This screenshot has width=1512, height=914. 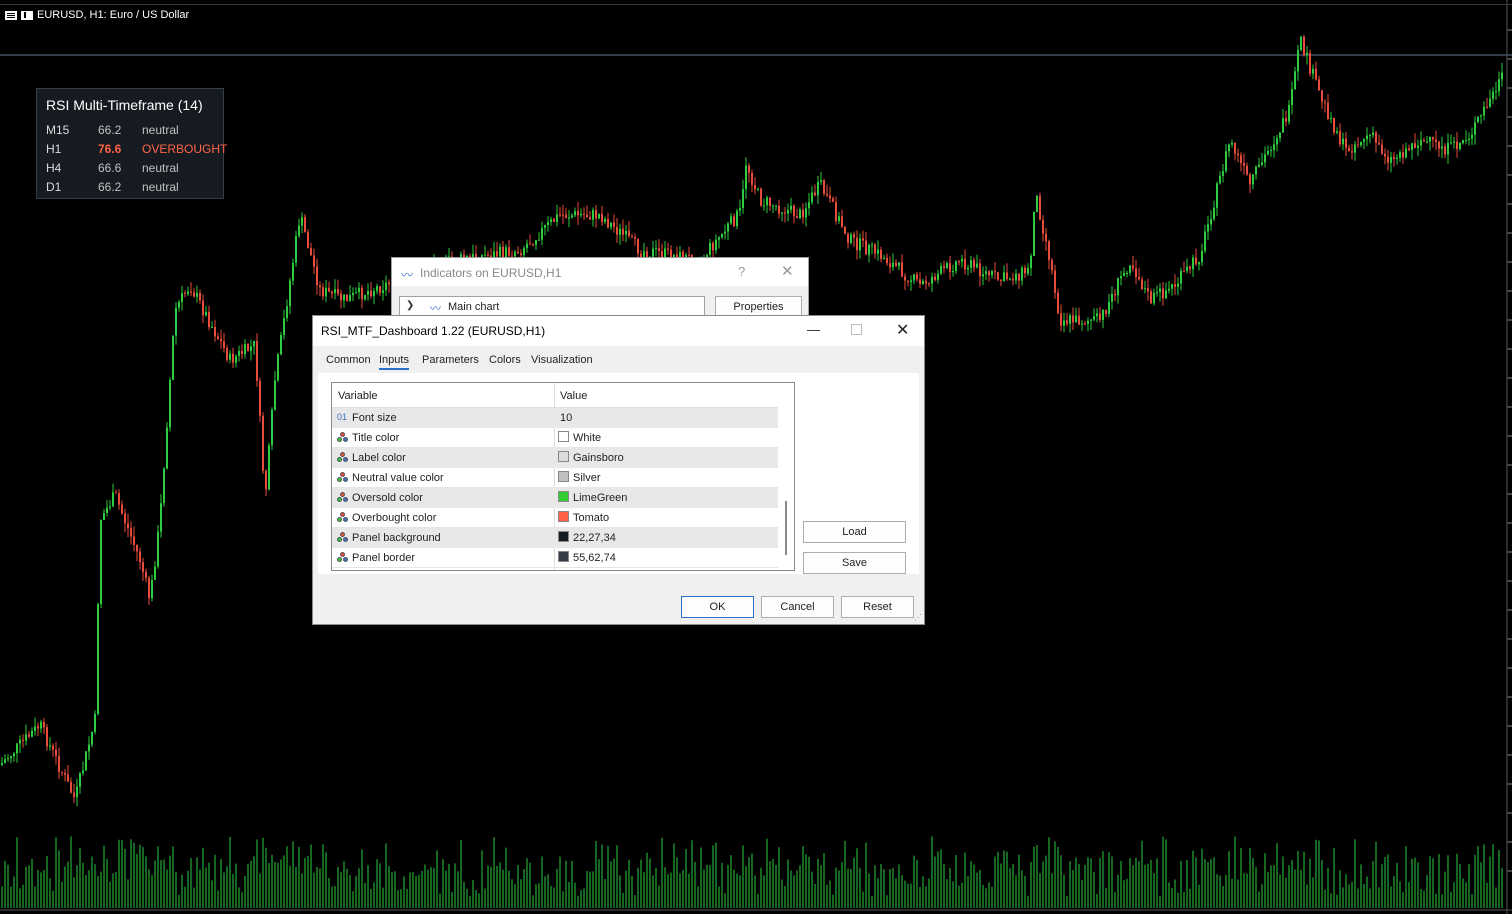 What do you see at coordinates (555, 478) in the screenshot?
I see `table-row: Neutral value color Silver` at bounding box center [555, 478].